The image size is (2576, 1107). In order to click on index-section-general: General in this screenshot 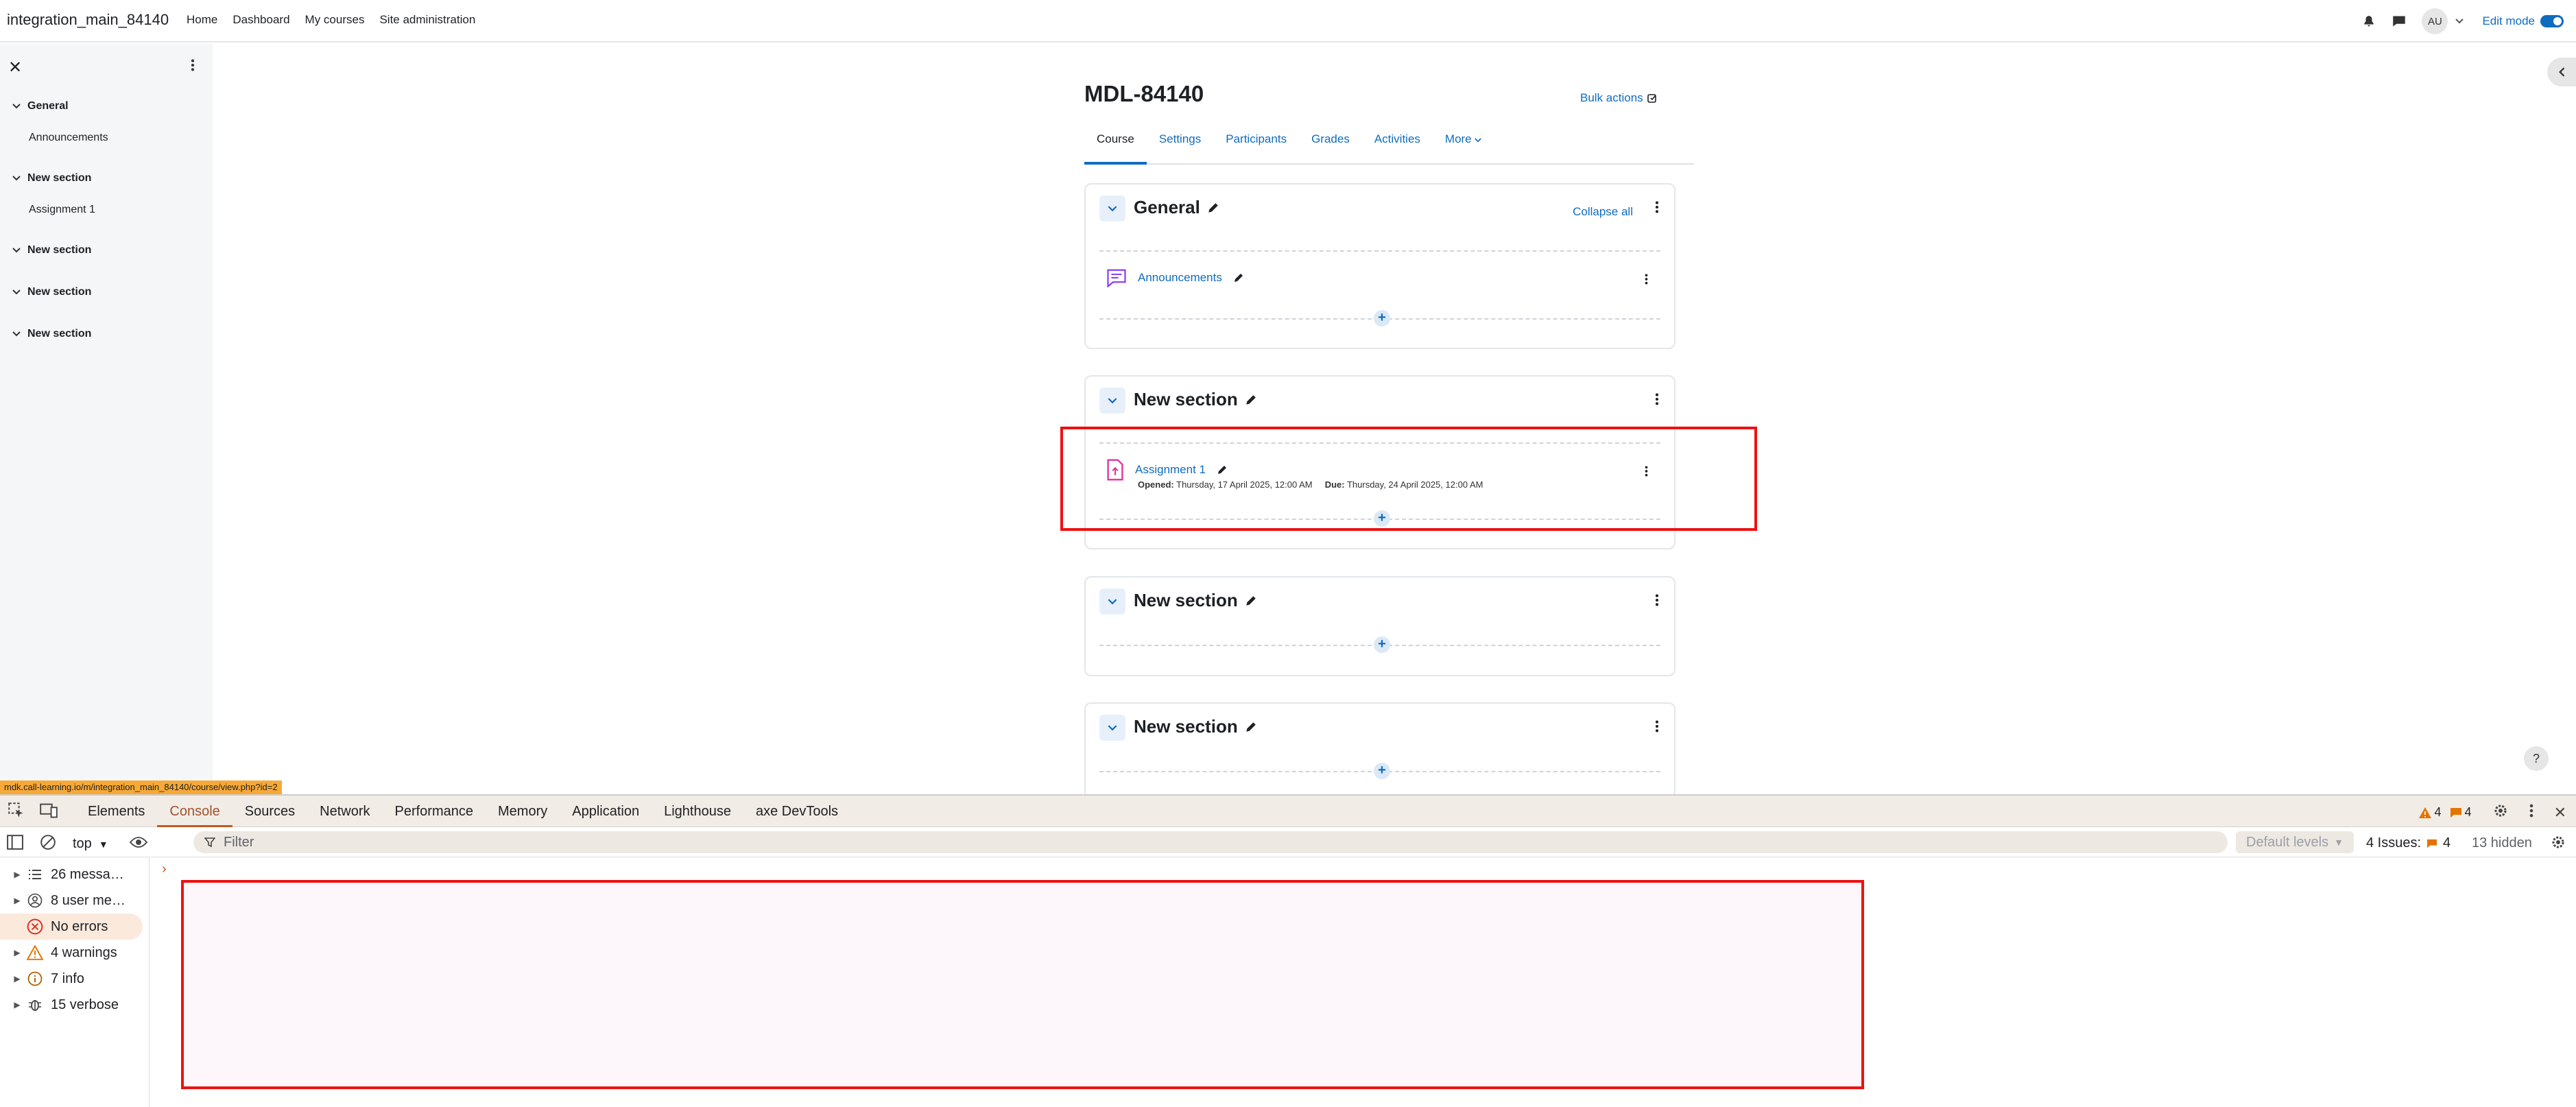, I will do `click(40, 106)`.